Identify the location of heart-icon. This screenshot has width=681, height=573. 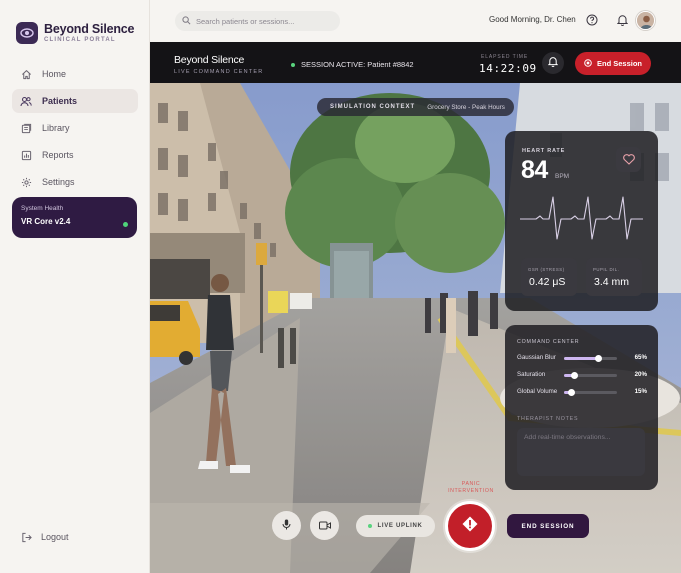
(628, 159).